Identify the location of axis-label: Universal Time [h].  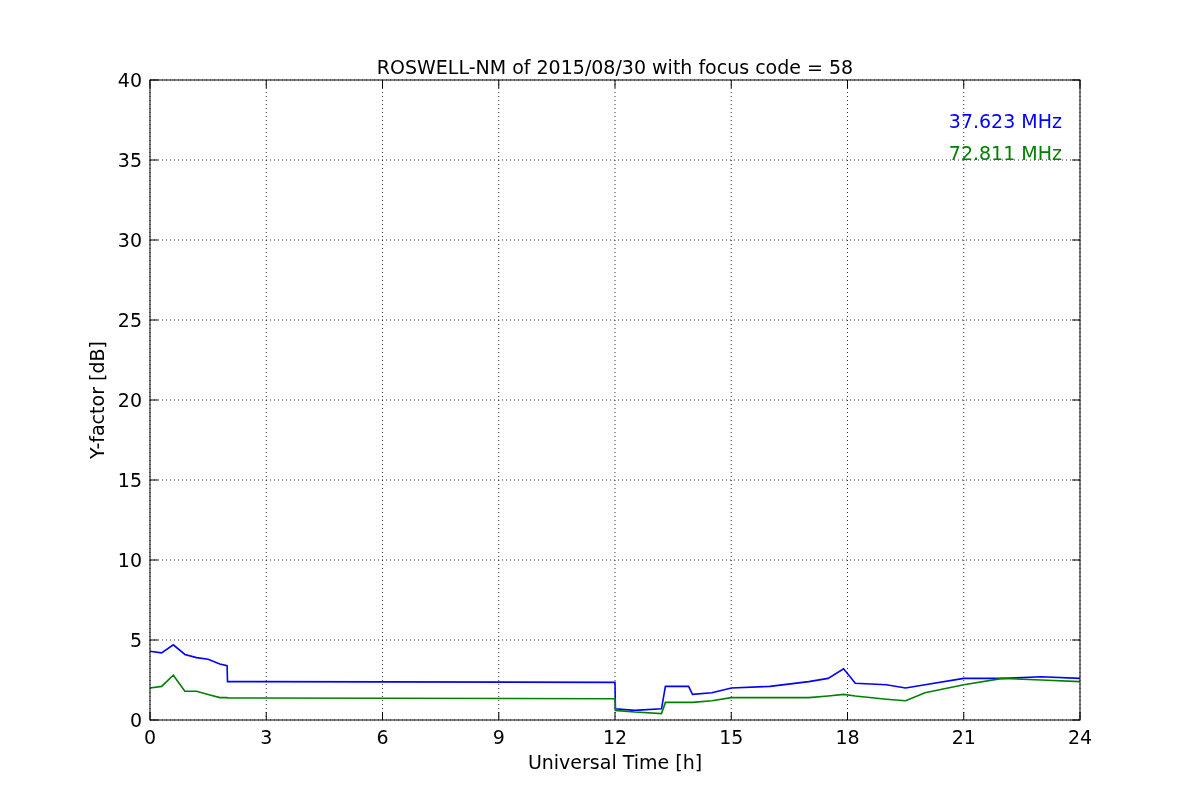
(615, 762).